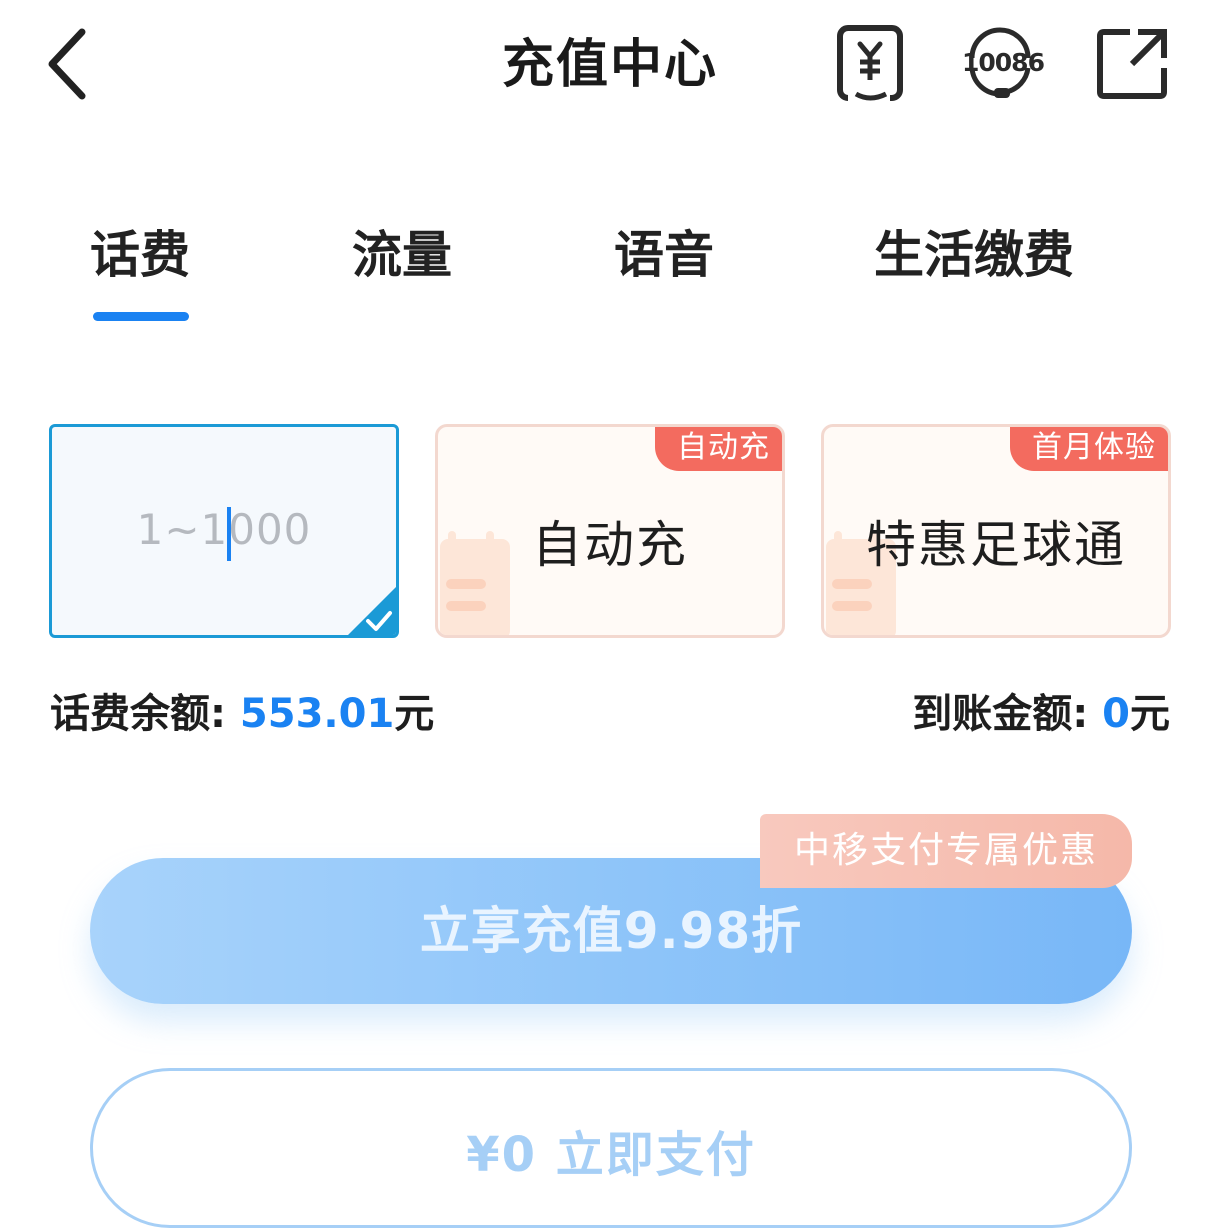 The width and height of the screenshot is (1220, 1228). Describe the element at coordinates (610, 545) in the screenshot. I see `option-label: 自动充` at that location.